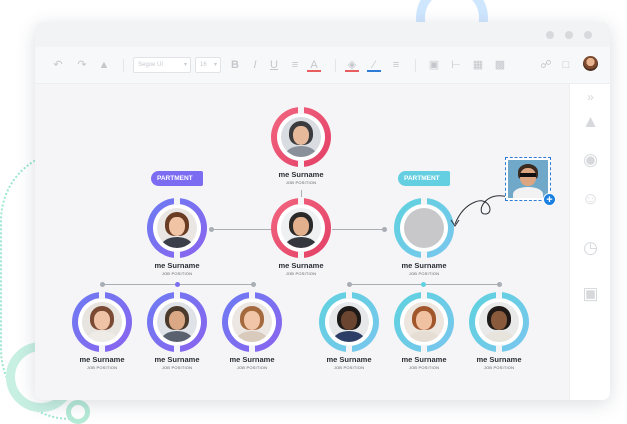  I want to click on italic-button: I, so click(255, 65).